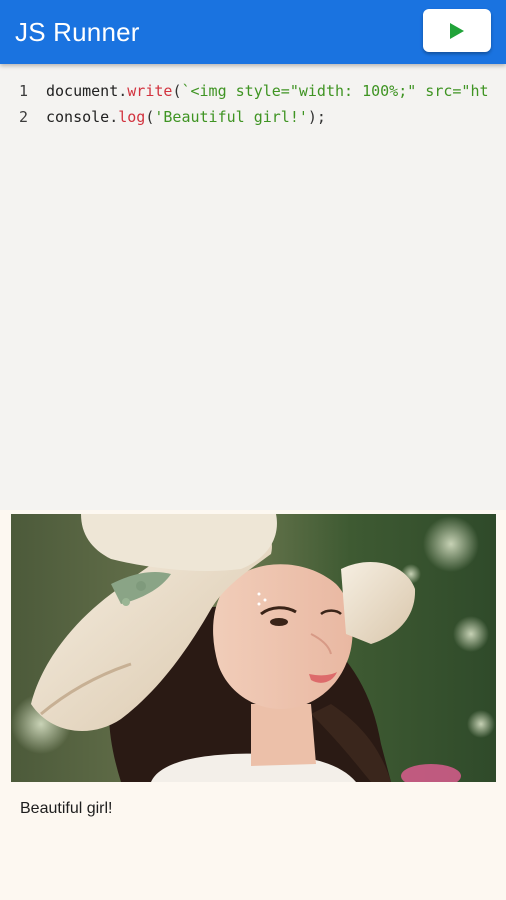 The image size is (506, 900). Describe the element at coordinates (132, 117) in the screenshot. I see `code-token: log` at that location.